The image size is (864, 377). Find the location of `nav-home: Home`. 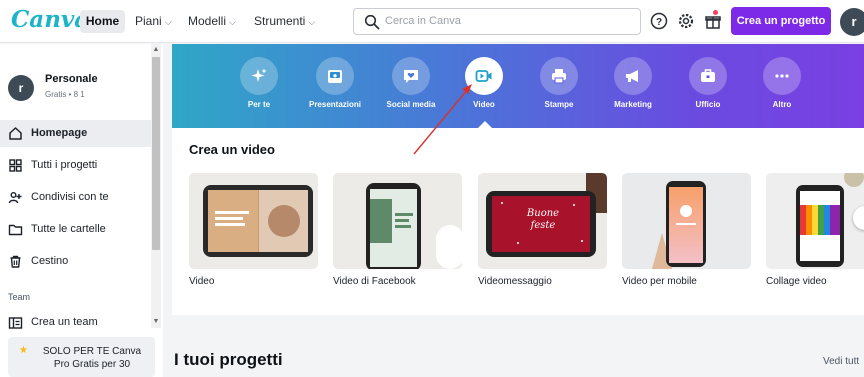

nav-home: Home is located at coordinates (102, 21).